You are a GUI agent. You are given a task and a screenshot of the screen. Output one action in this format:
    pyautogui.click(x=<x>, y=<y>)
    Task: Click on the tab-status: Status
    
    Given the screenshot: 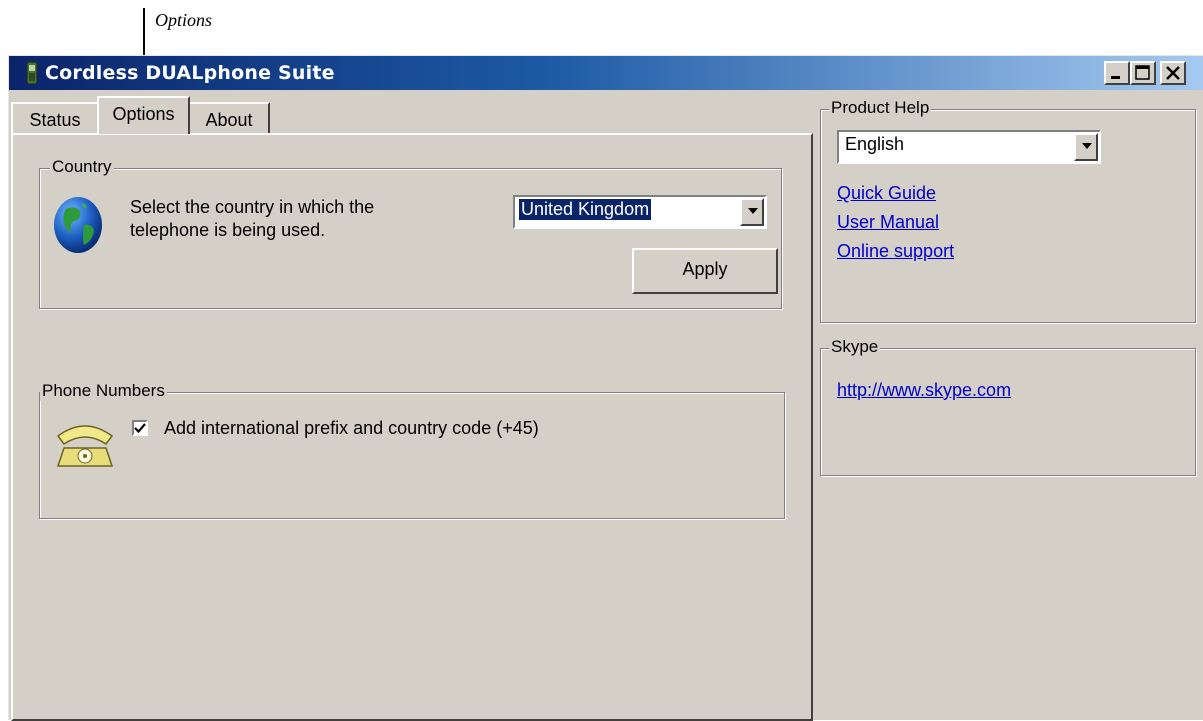 What is the action you would take?
    pyautogui.click(x=54, y=118)
    